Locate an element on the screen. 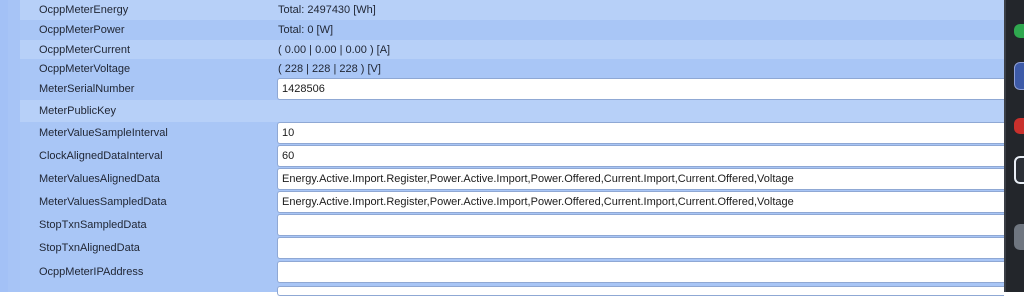  row-meter-serial-number: MeterSerialNumber 1428506 is located at coordinates (512, 89).